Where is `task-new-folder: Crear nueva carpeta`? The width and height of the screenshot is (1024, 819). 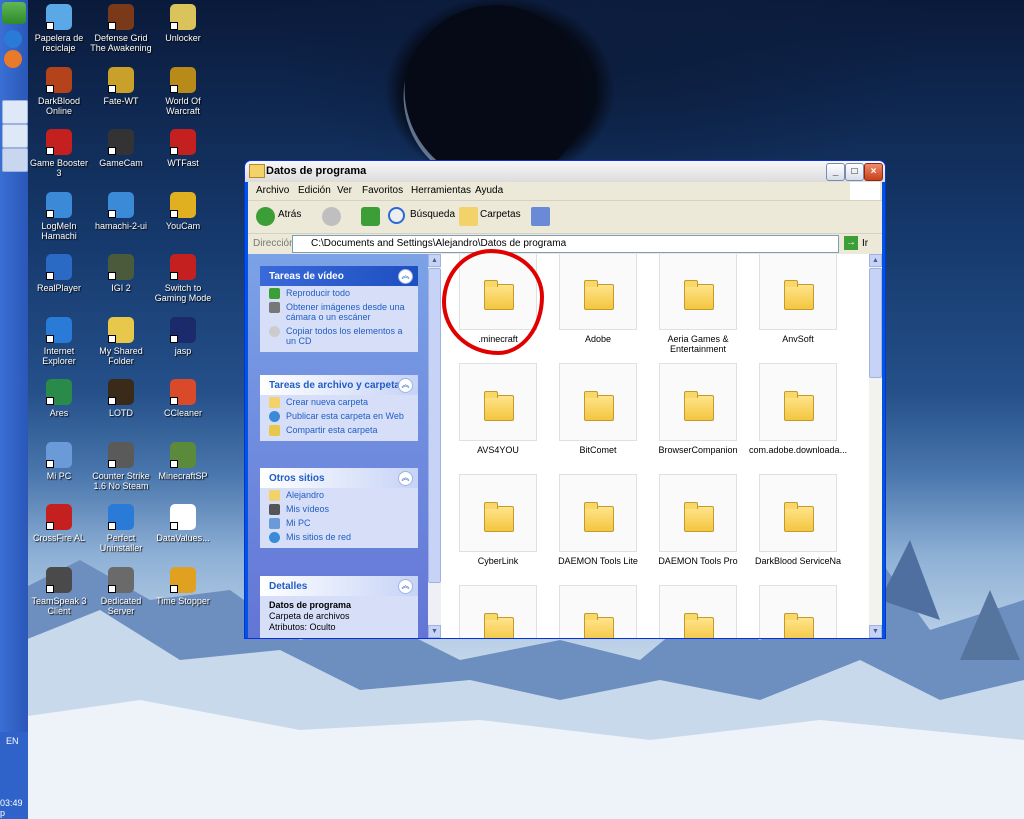 task-new-folder: Crear nueva carpeta is located at coordinates (339, 402).